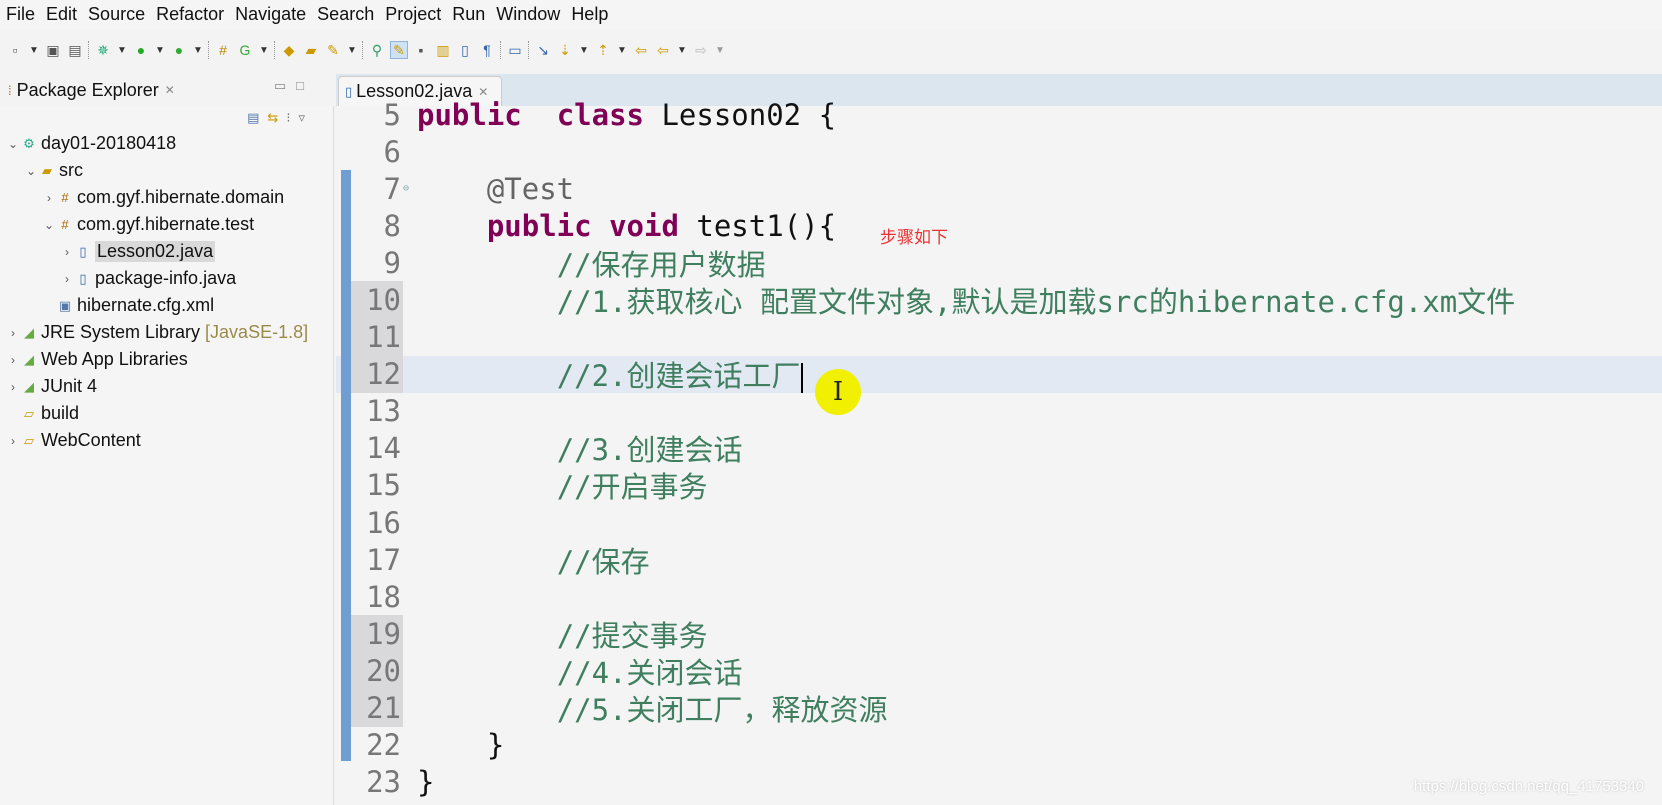 This screenshot has width=1662, height=805. What do you see at coordinates (103, 50) in the screenshot?
I see `debug-icon: ✵` at bounding box center [103, 50].